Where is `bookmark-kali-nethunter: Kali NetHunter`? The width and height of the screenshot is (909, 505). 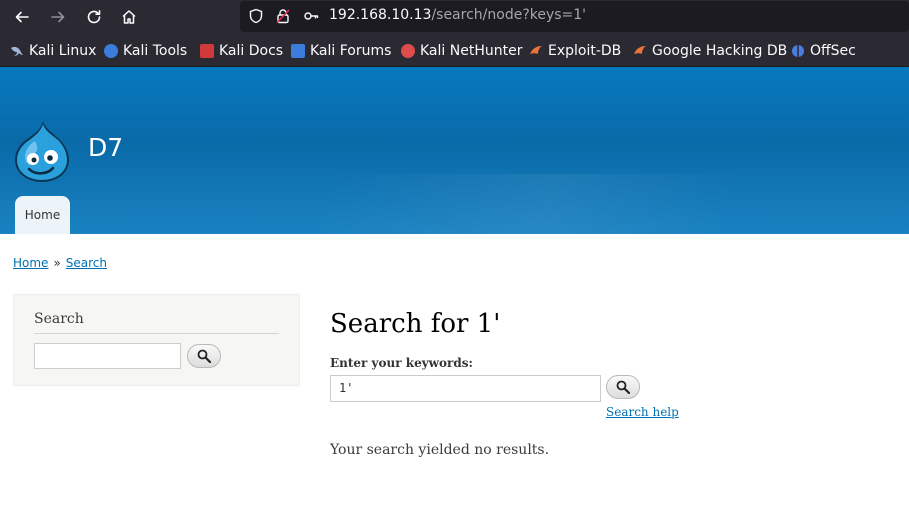 bookmark-kali-nethunter: Kali NetHunter is located at coordinates (461, 51).